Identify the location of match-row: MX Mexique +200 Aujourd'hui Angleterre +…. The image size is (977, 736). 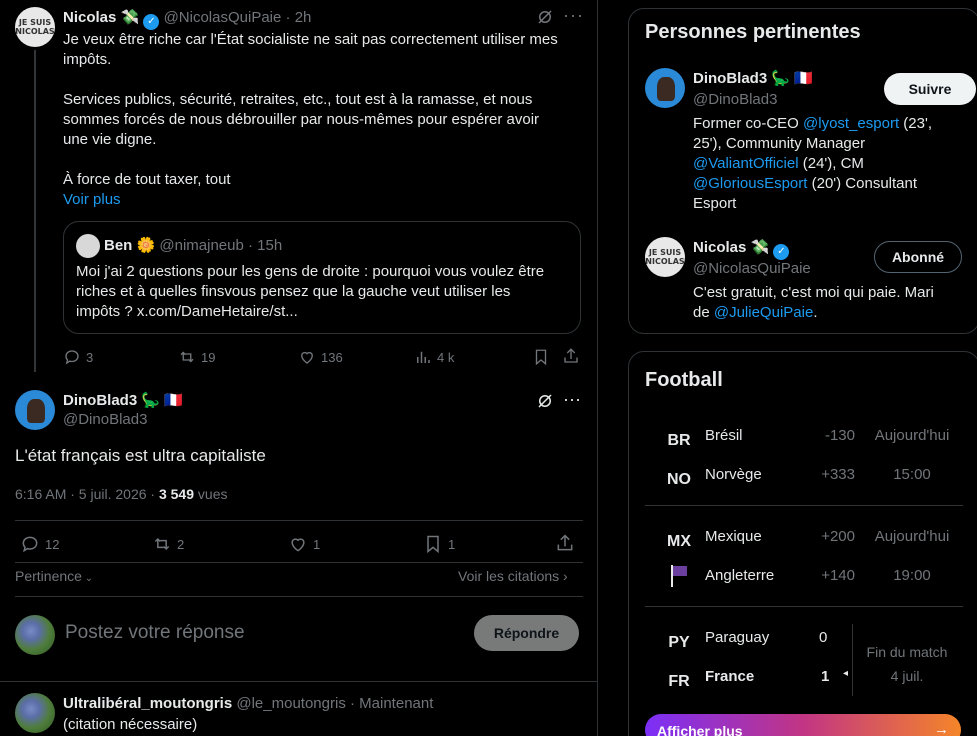
(803, 558).